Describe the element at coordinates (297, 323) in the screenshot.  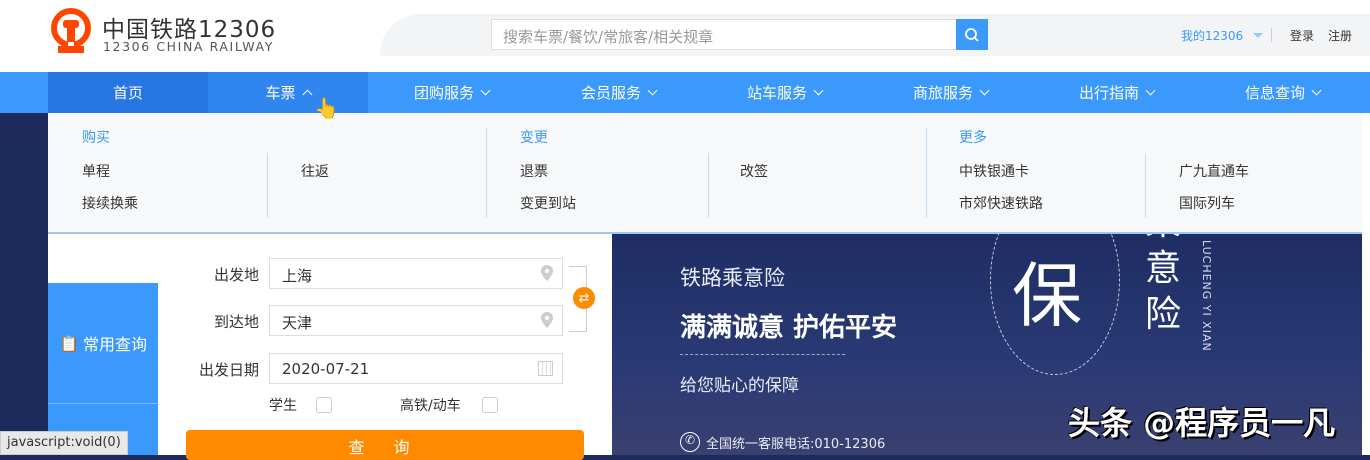
I see `to-value: 天津` at that location.